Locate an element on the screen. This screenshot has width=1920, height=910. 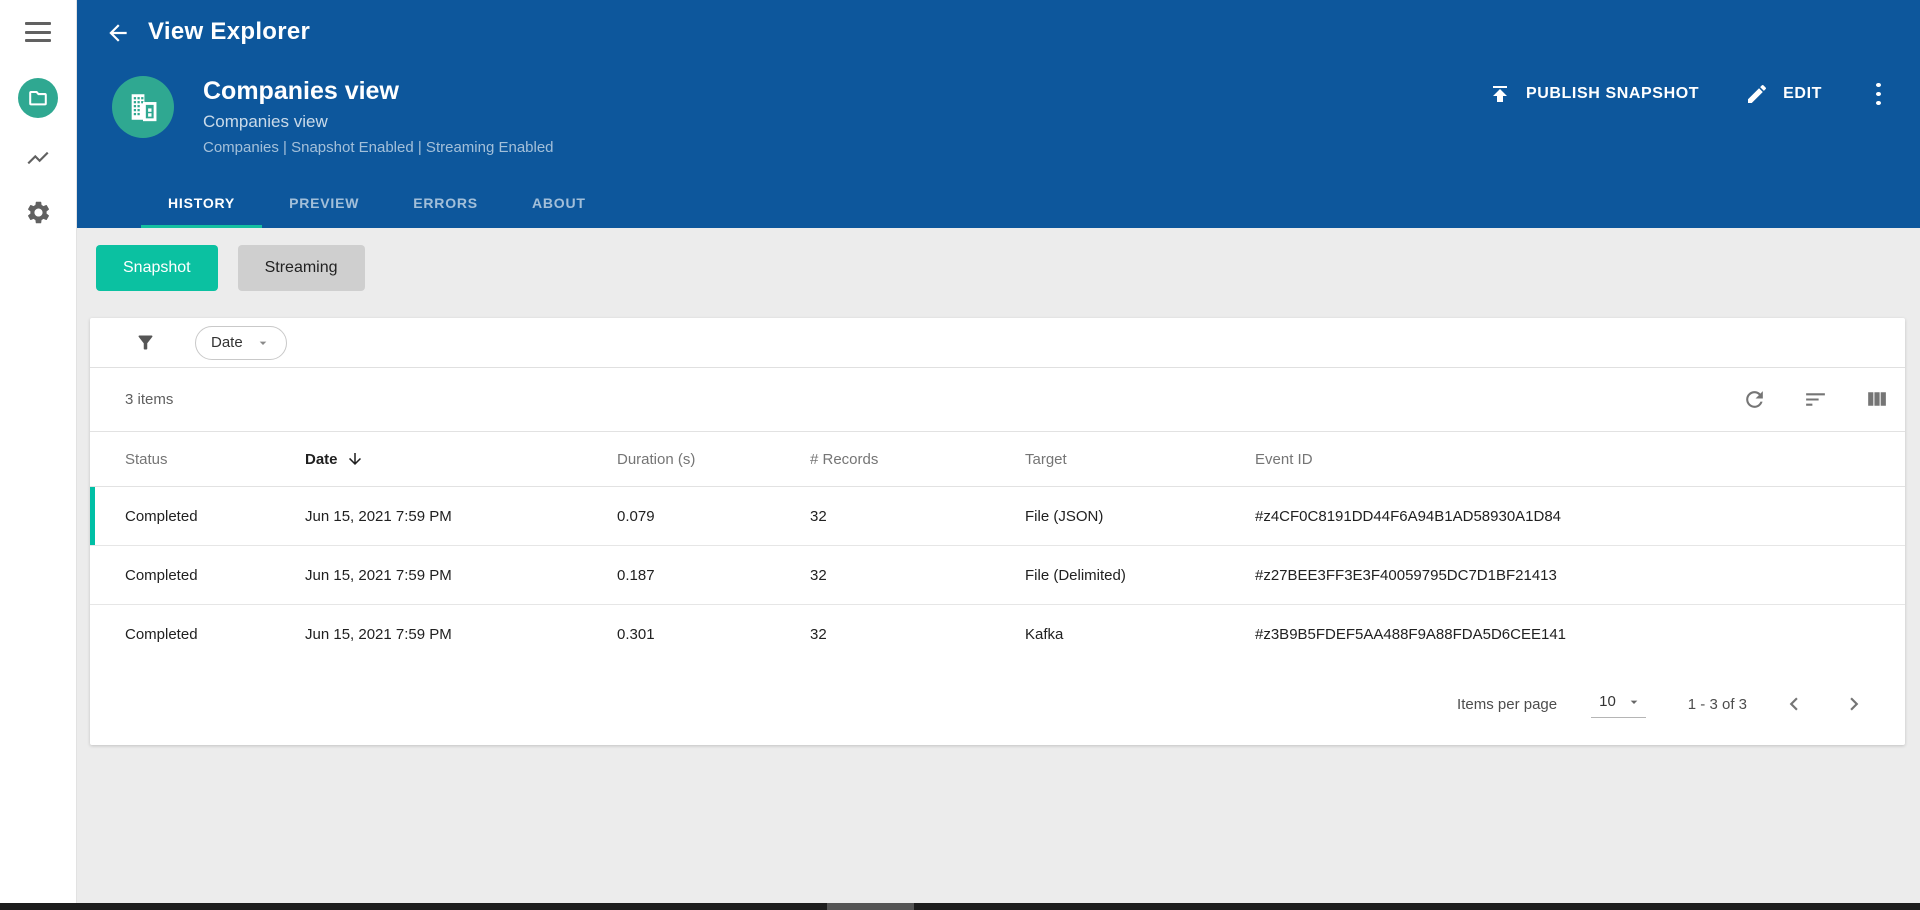
page-size-select: 10 is located at coordinates (1618, 704).